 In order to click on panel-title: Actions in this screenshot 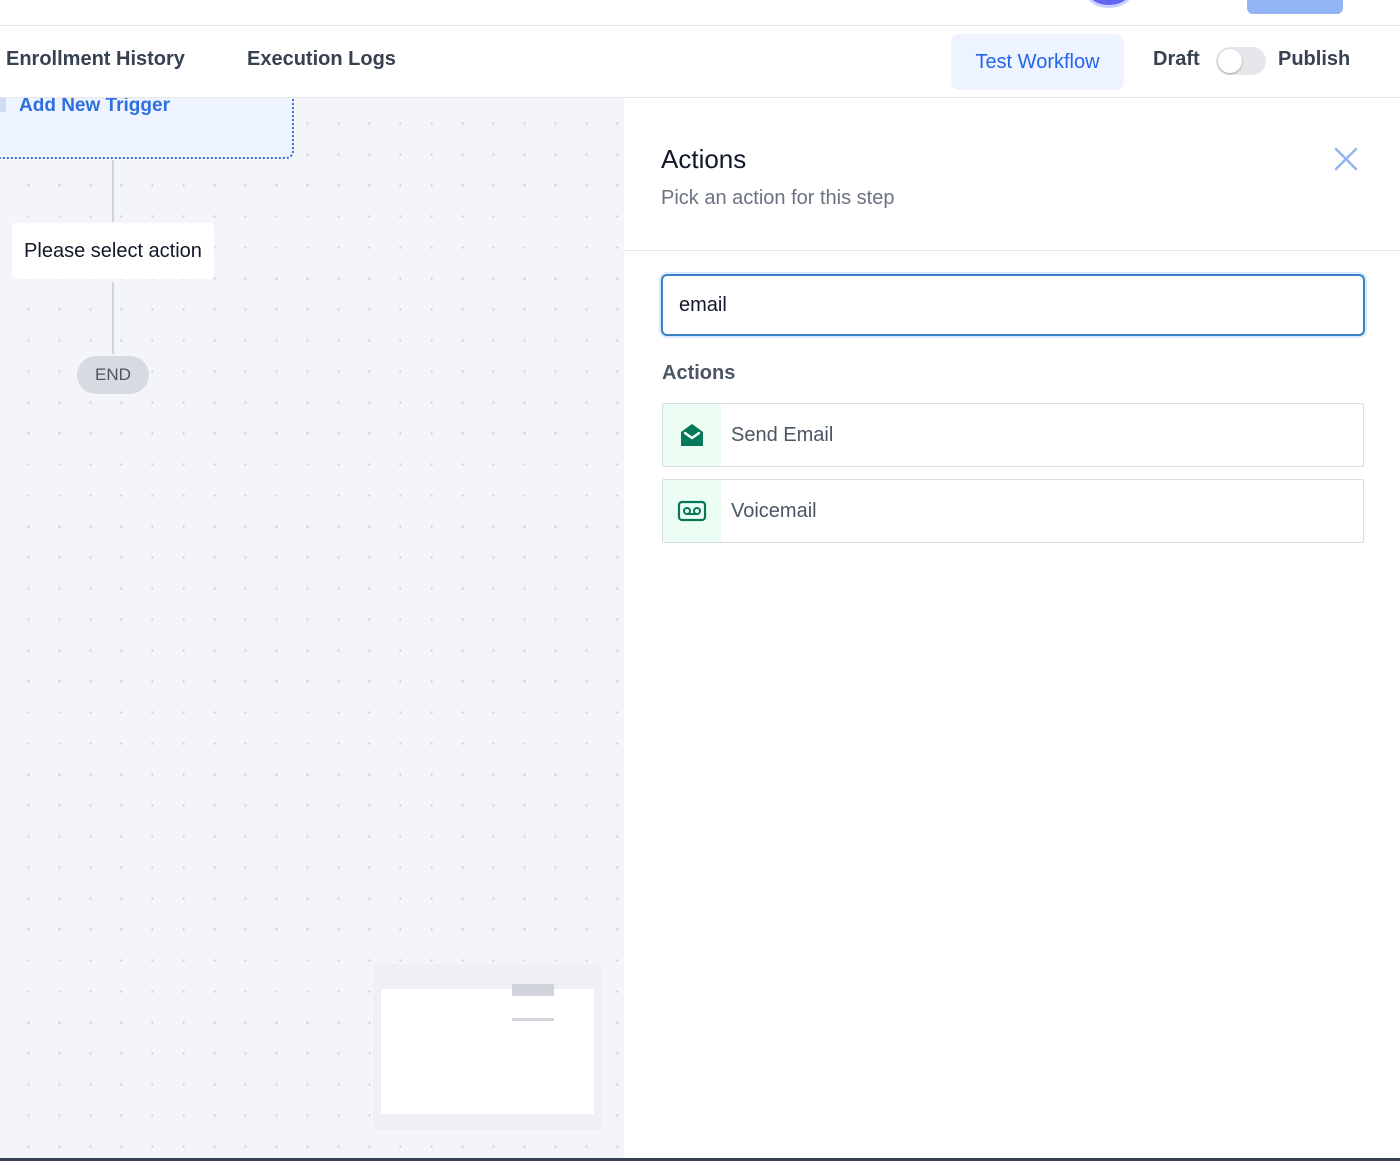, I will do `click(704, 159)`.